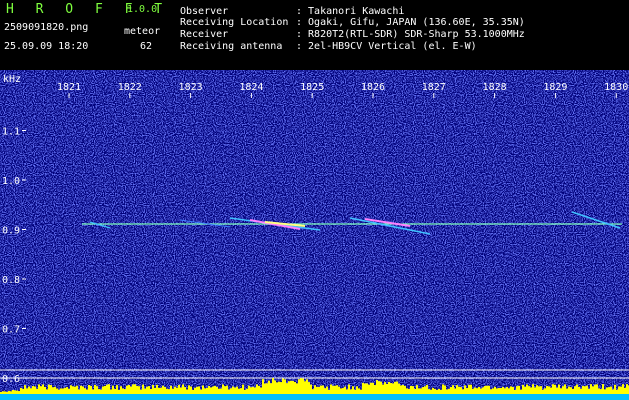  I want to click on y-tick-label: 0.9, so click(11, 231).